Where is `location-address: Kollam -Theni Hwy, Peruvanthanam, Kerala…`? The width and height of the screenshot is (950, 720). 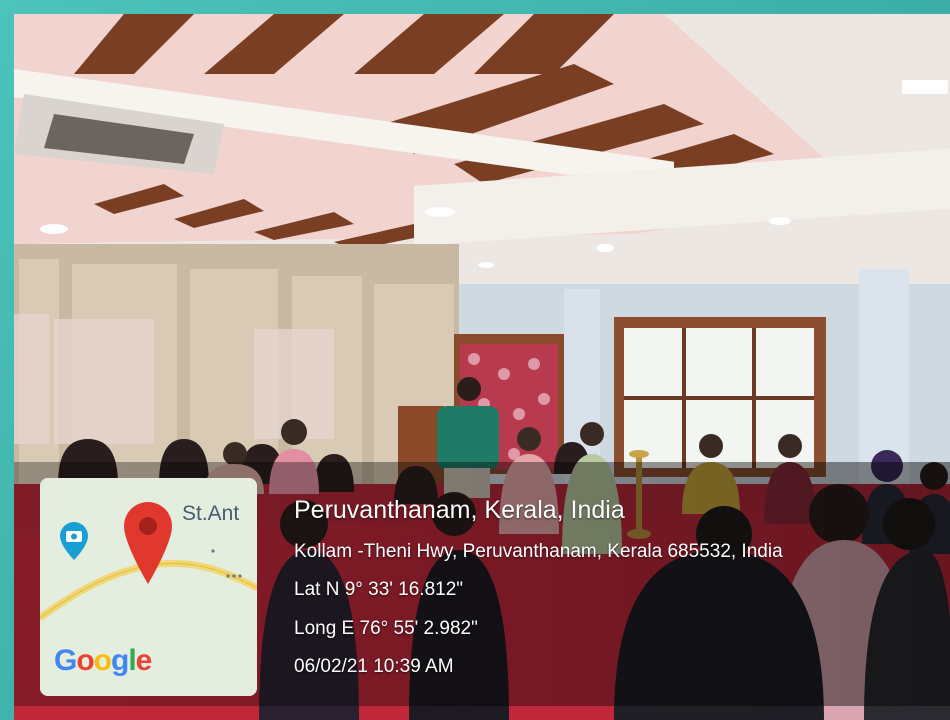 location-address: Kollam -Theni Hwy, Peruvanthanam, Kerala… is located at coordinates (538, 551).